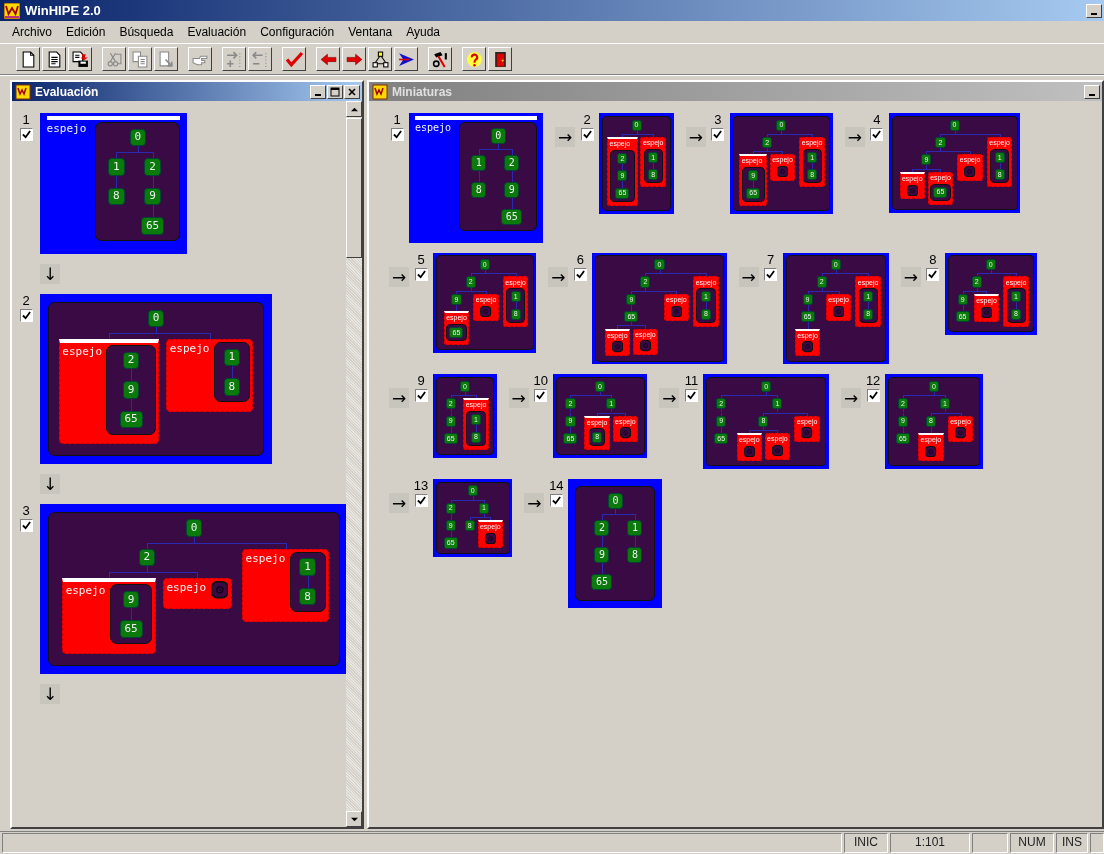  I want to click on document-arrow-icon, so click(166, 59).